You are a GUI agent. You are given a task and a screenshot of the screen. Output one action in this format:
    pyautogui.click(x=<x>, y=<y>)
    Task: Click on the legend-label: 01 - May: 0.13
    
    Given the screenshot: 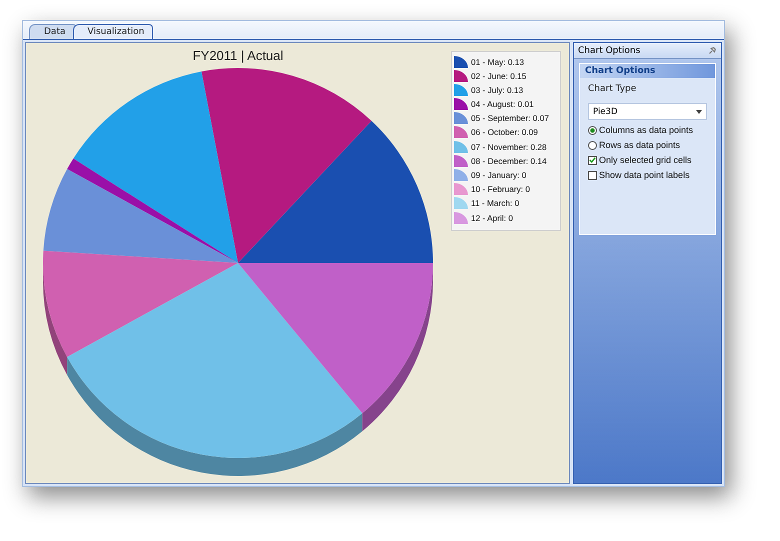 What is the action you would take?
    pyautogui.click(x=497, y=61)
    